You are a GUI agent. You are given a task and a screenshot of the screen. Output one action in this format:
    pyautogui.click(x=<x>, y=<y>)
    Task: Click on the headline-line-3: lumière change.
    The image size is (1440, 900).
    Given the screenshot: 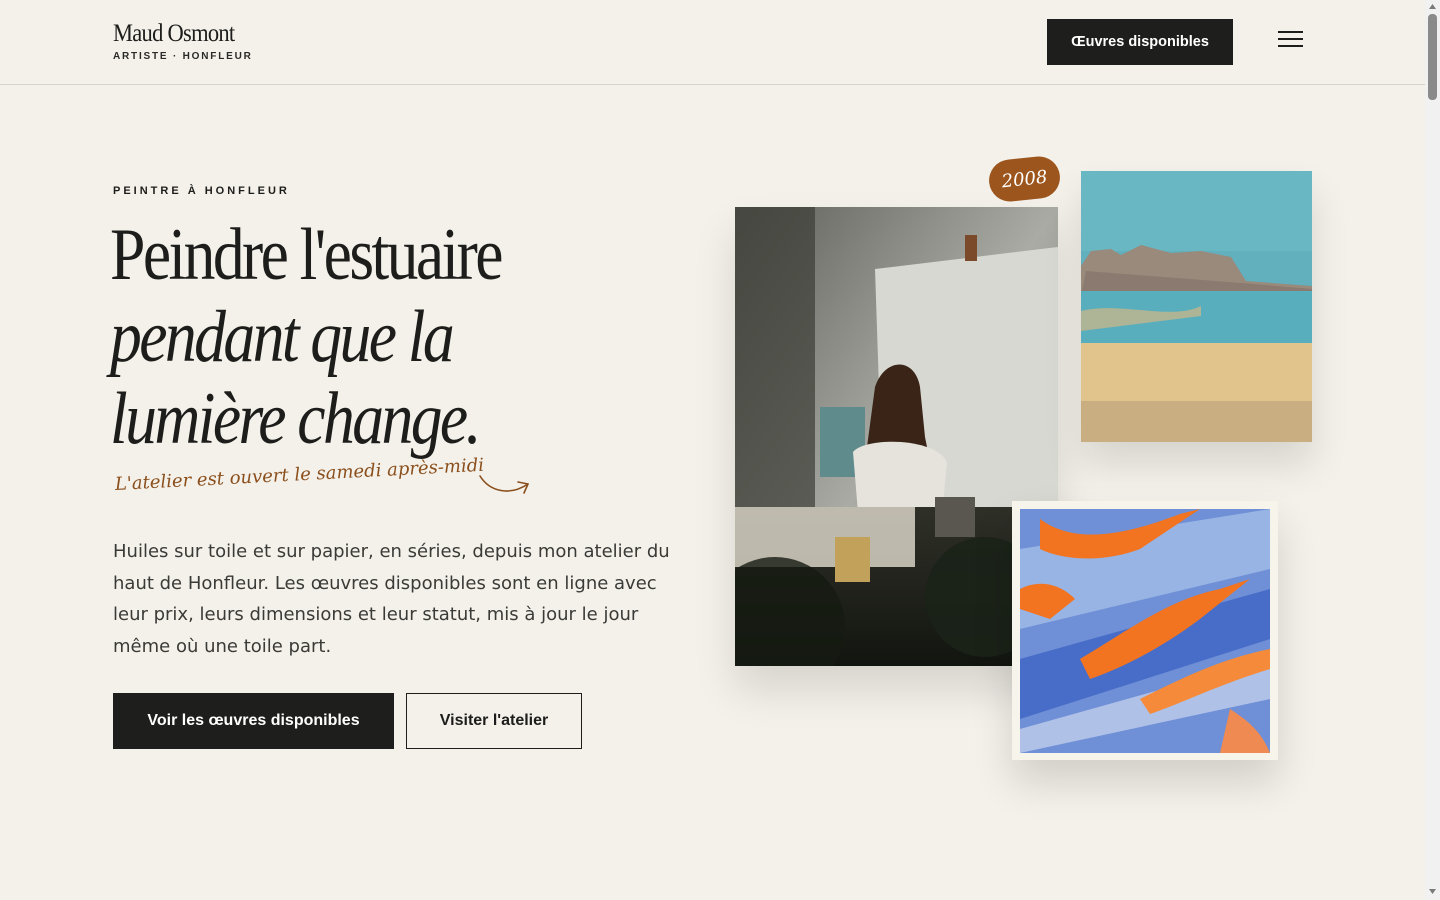 What is the action you would take?
    pyautogui.click(x=296, y=419)
    